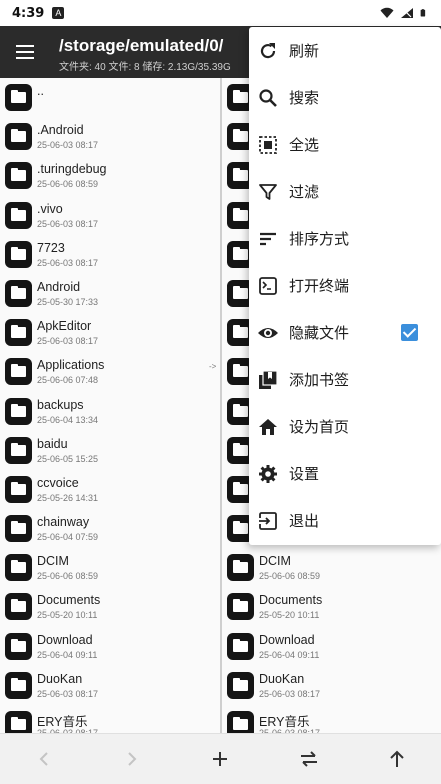 This screenshot has height=784, width=441. What do you see at coordinates (110, 215) in the screenshot?
I see `file-row: .vivo 25-06-03 08:17` at bounding box center [110, 215].